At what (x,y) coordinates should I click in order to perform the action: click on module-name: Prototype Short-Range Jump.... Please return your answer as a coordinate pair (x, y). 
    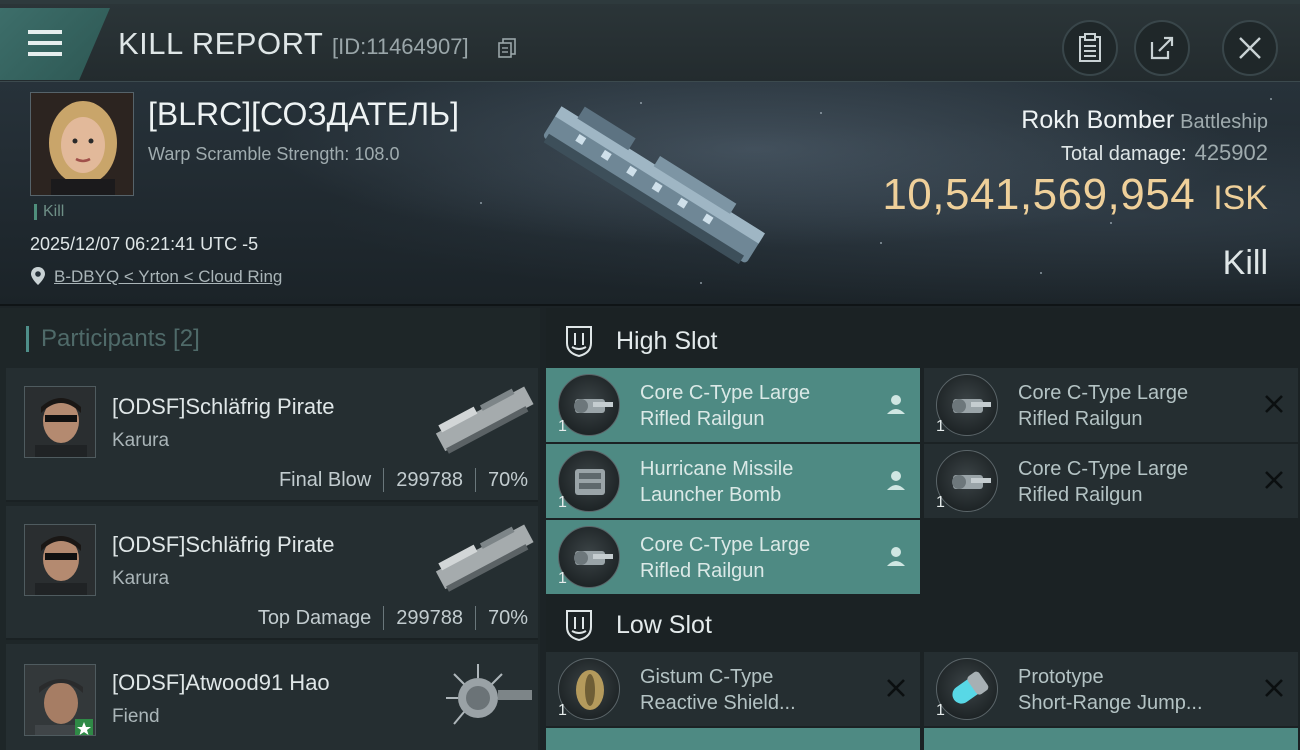
    Looking at the image, I should click on (1138, 690).